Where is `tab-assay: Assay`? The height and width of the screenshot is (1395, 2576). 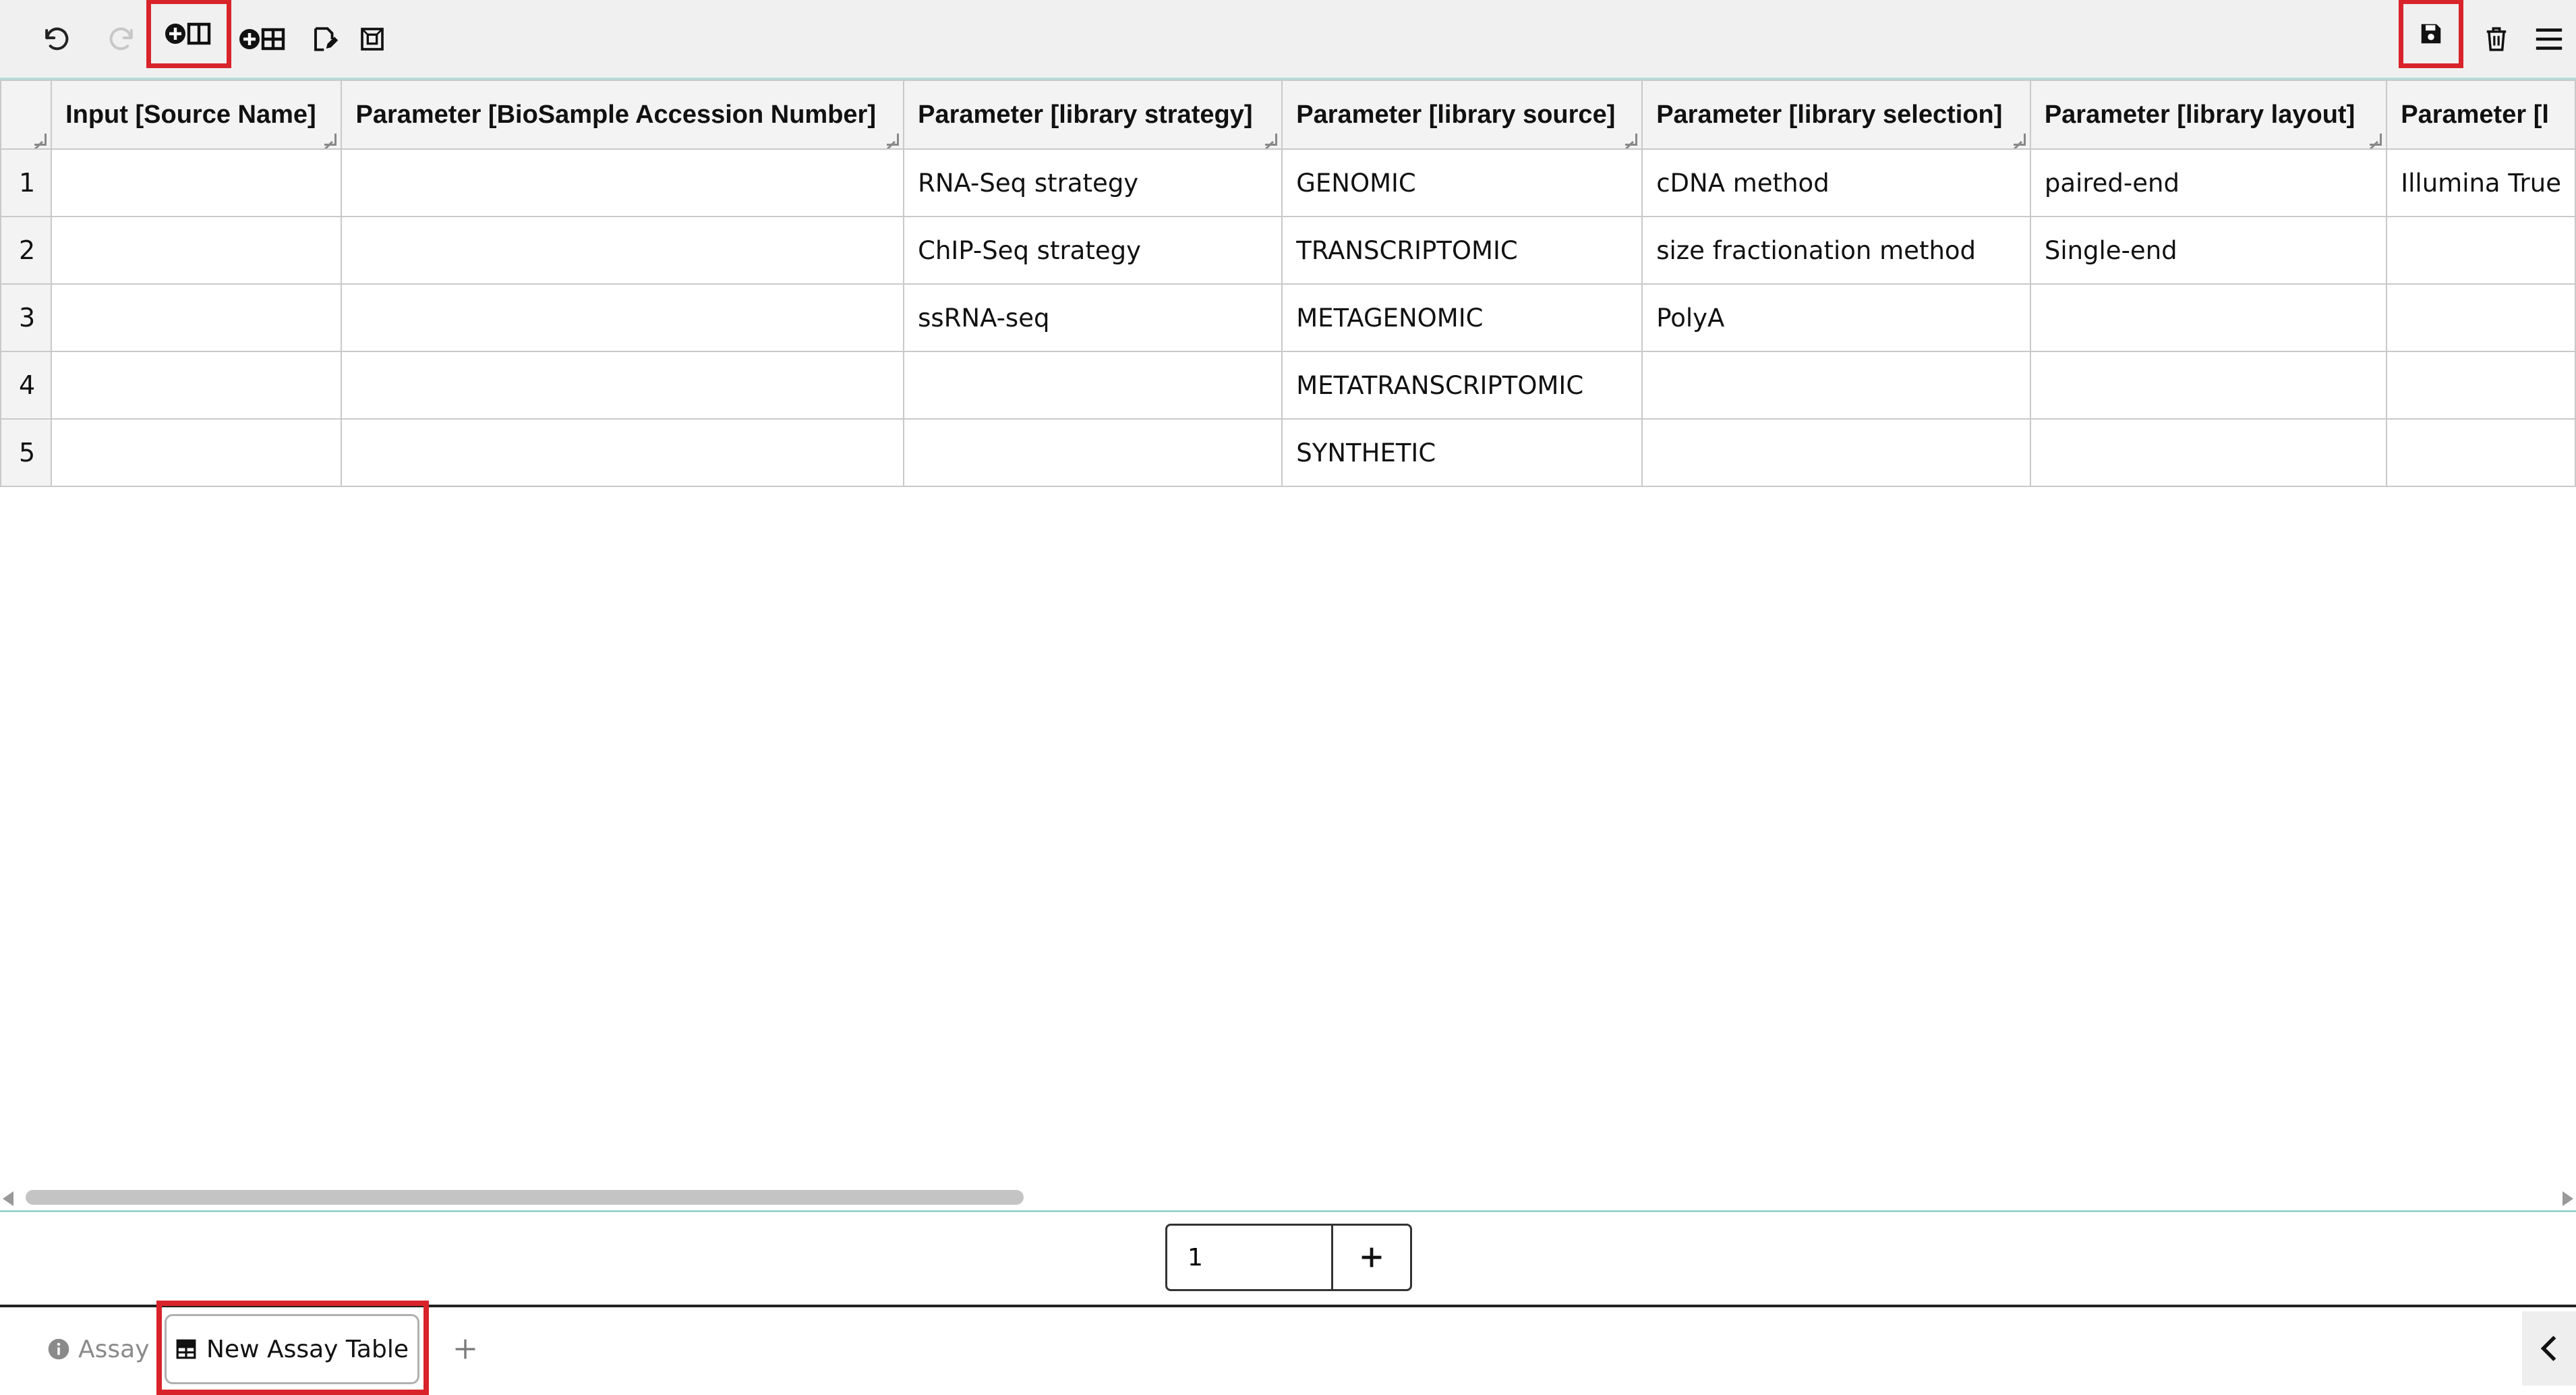
tab-assay: Assay is located at coordinates (99, 1349).